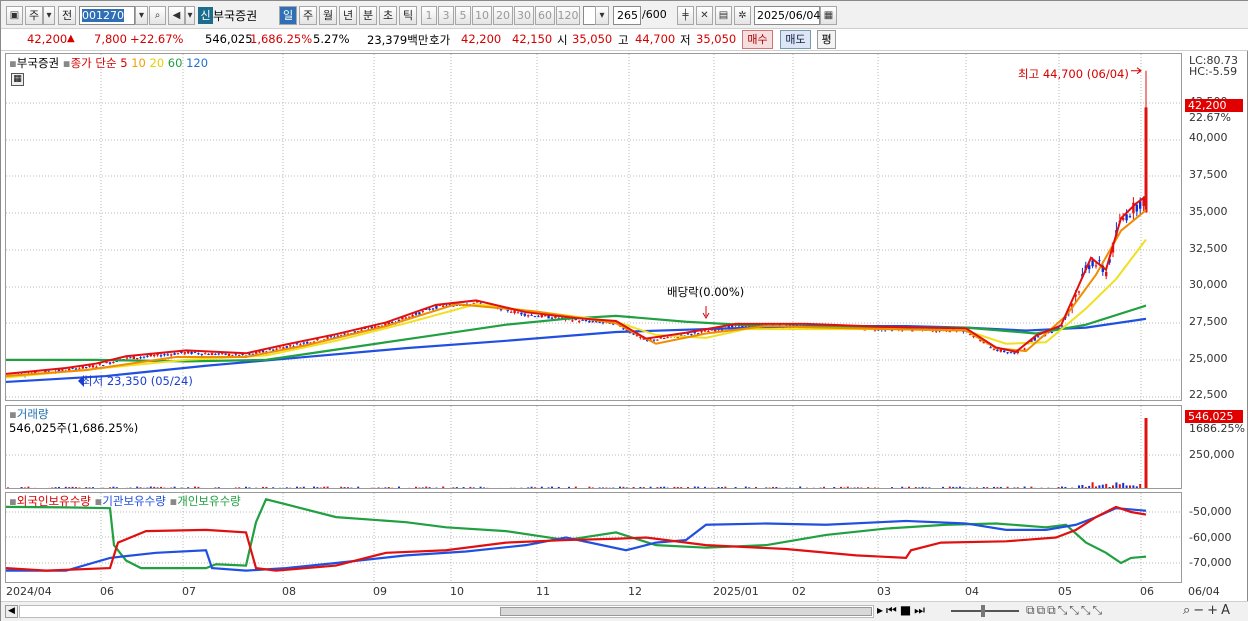  Describe the element at coordinates (828, 15) in the screenshot. I see `calendar-icon: ▦` at that location.